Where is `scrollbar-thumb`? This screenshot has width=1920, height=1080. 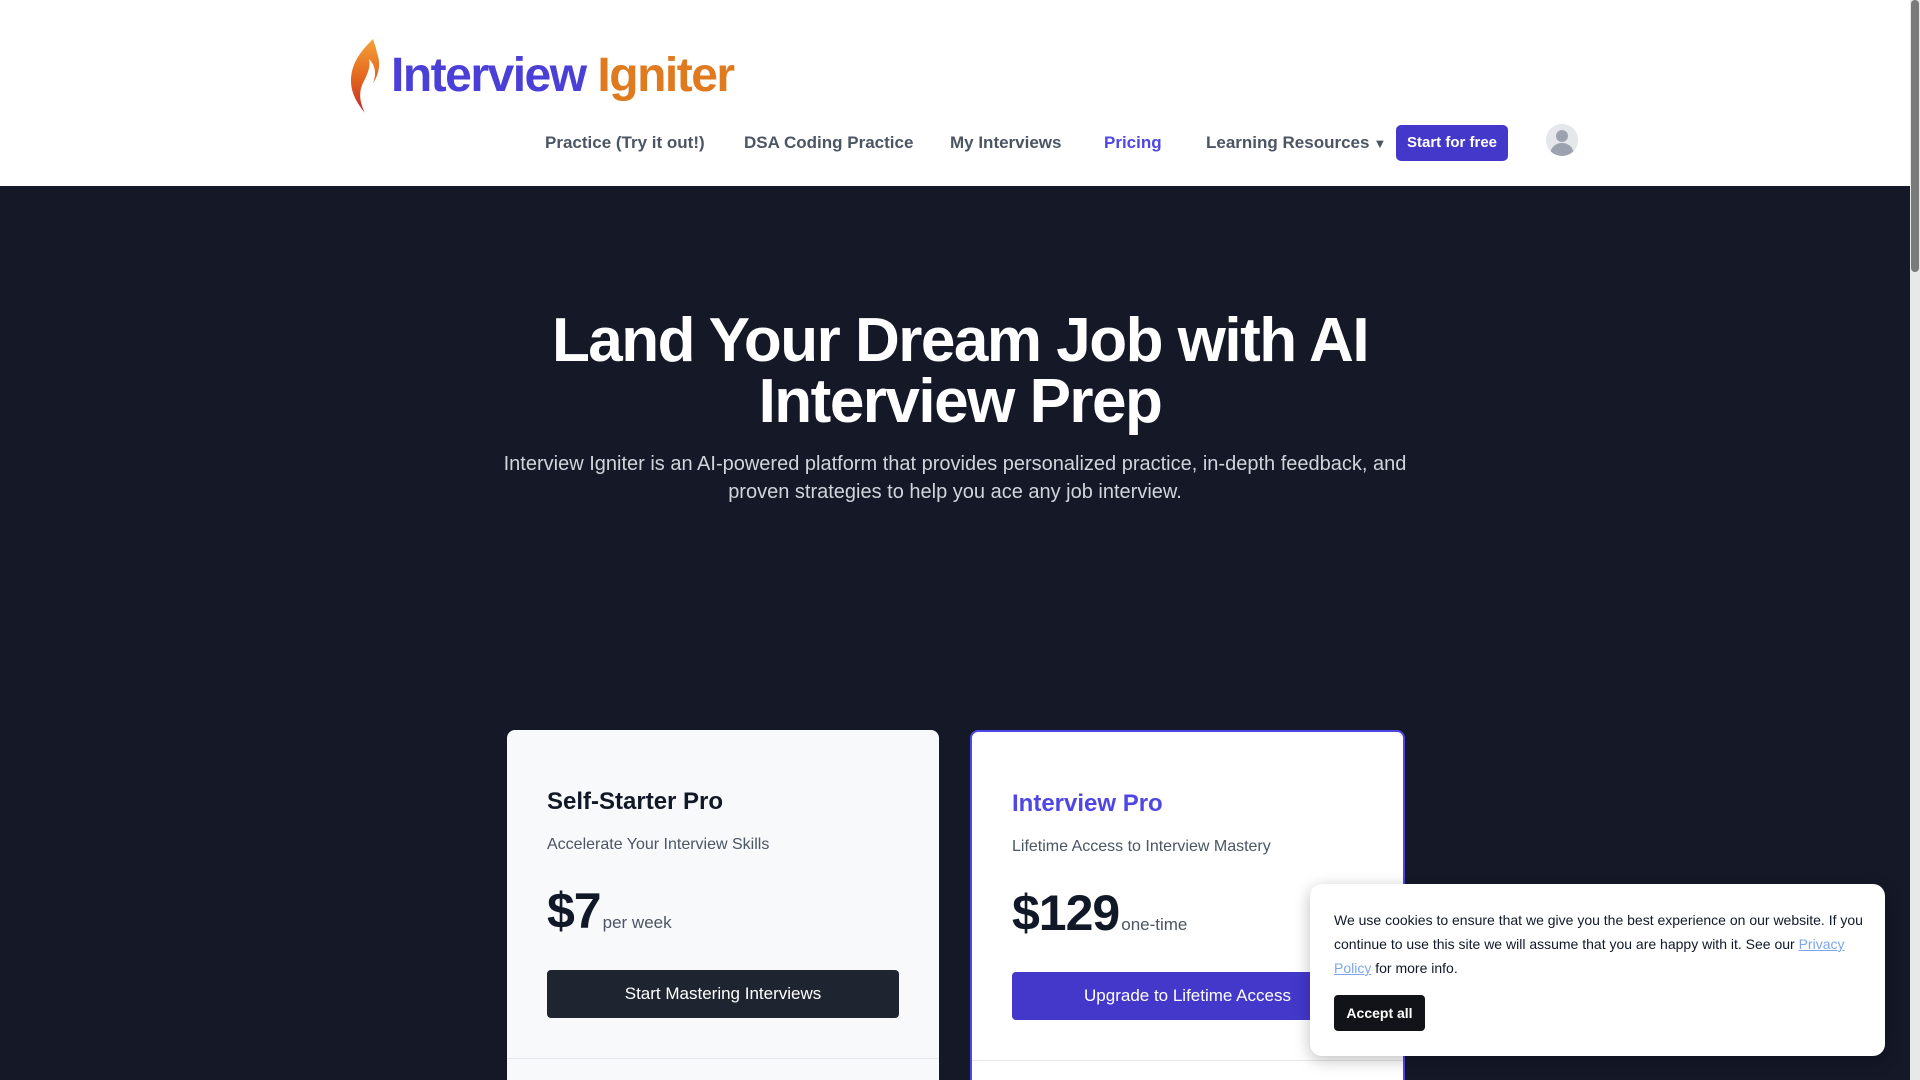
scrollbar-thumb is located at coordinates (1915, 136).